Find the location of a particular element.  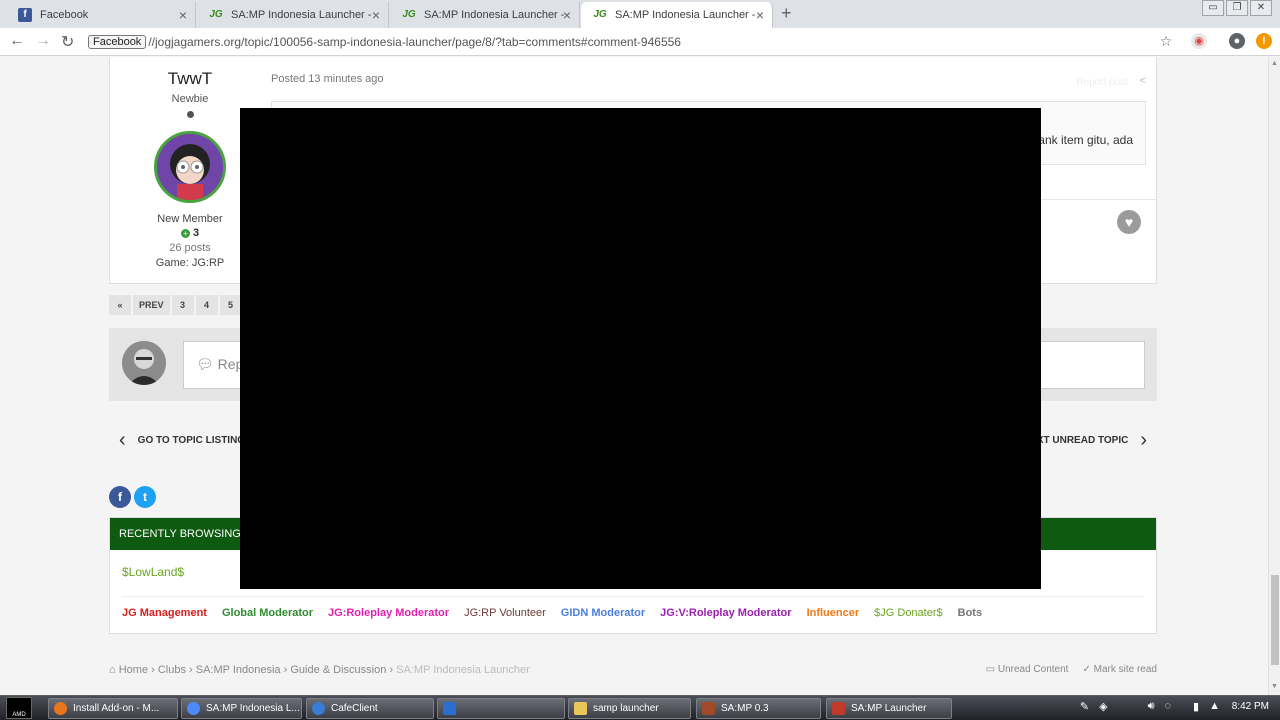

taskbar-item-cafeclient: CafeClient is located at coordinates (370, 708).